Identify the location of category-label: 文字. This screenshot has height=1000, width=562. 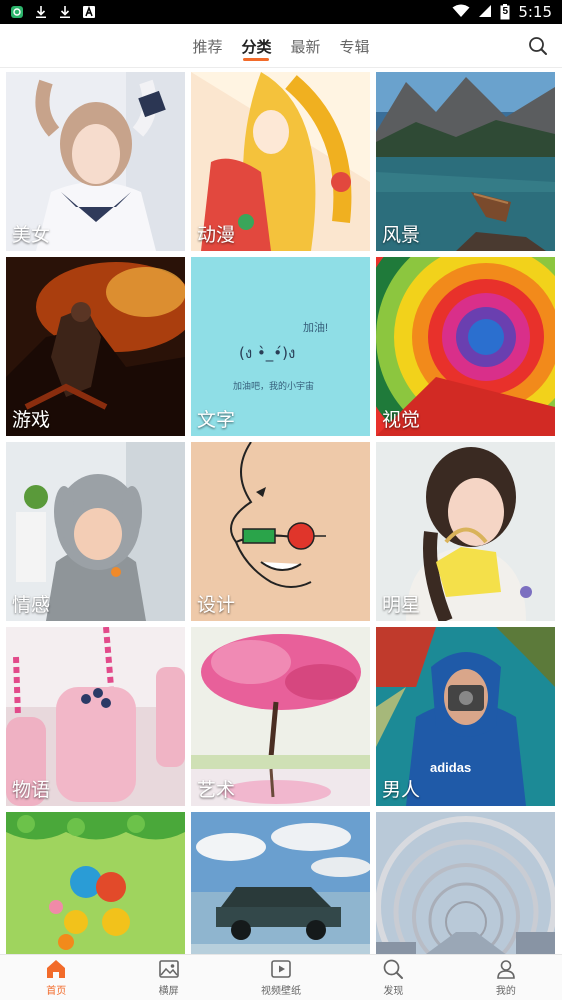
(216, 420).